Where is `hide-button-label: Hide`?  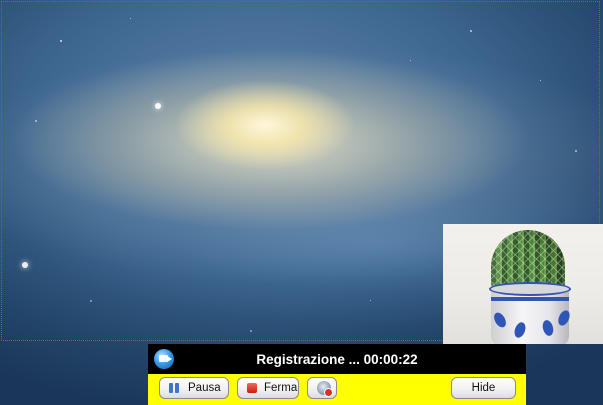
hide-button-label: Hide is located at coordinates (483, 388).